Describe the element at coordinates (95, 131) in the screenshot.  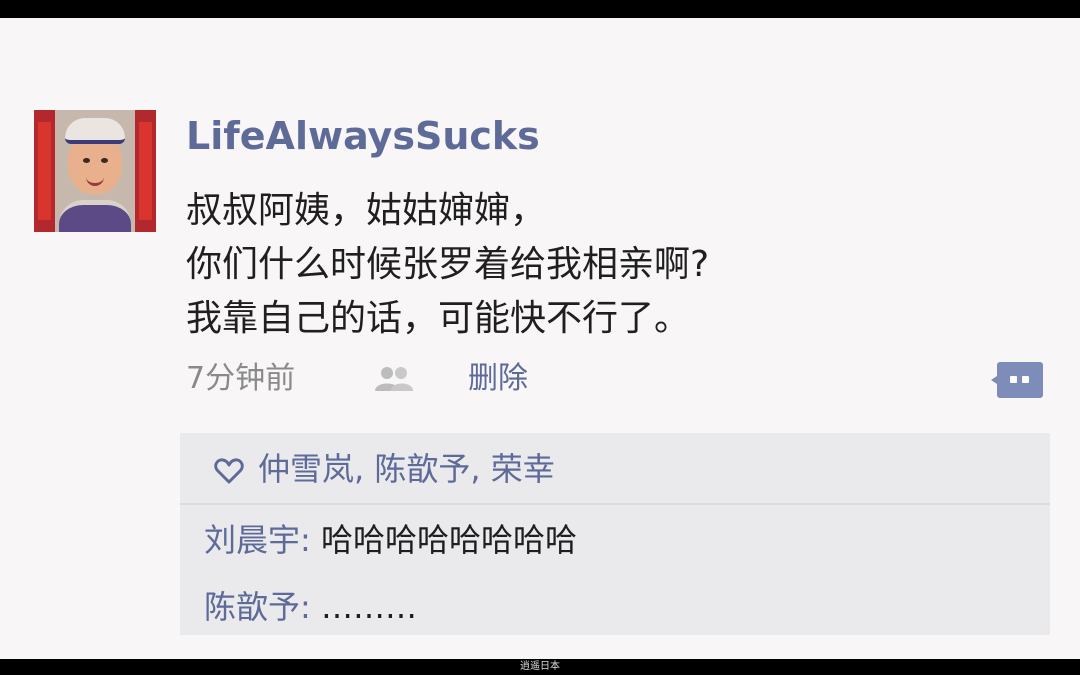
I see `avatar-hat` at that location.